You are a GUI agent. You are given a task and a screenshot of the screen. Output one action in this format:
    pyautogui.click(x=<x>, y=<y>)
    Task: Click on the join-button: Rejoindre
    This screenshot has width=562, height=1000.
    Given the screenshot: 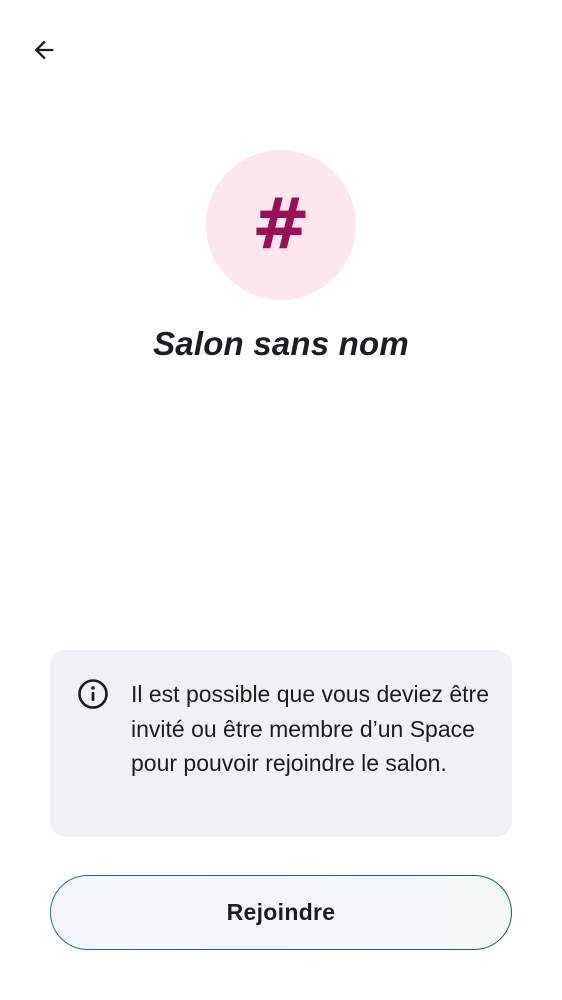 What is the action you would take?
    pyautogui.click(x=281, y=912)
    